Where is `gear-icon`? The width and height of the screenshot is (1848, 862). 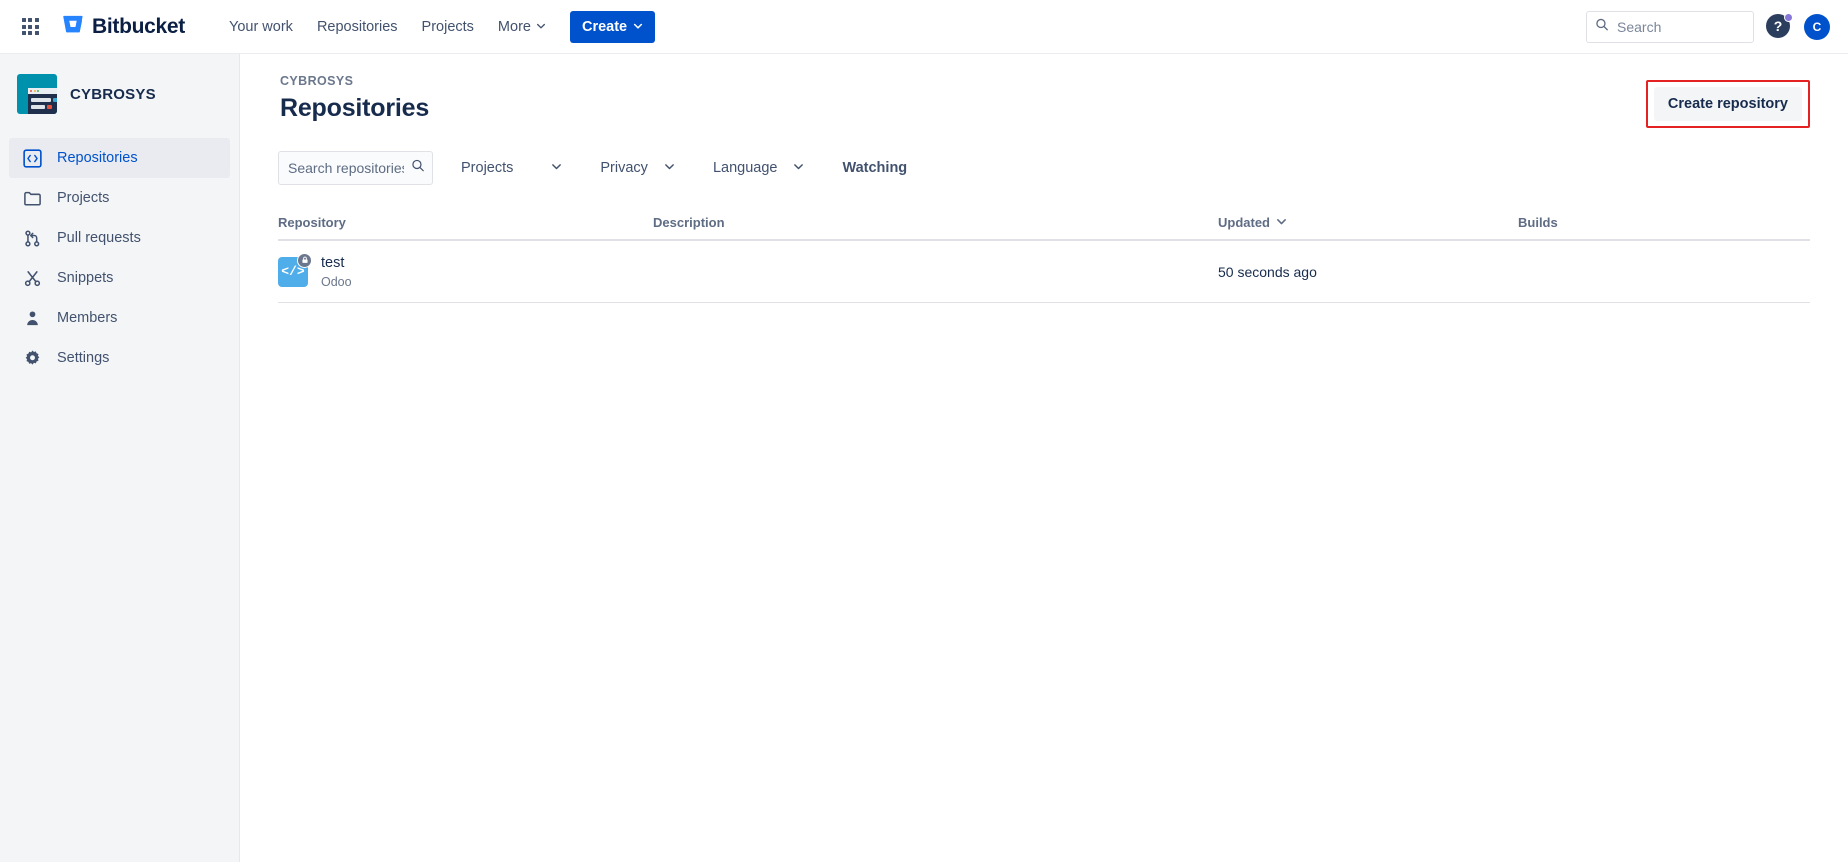 gear-icon is located at coordinates (32, 358).